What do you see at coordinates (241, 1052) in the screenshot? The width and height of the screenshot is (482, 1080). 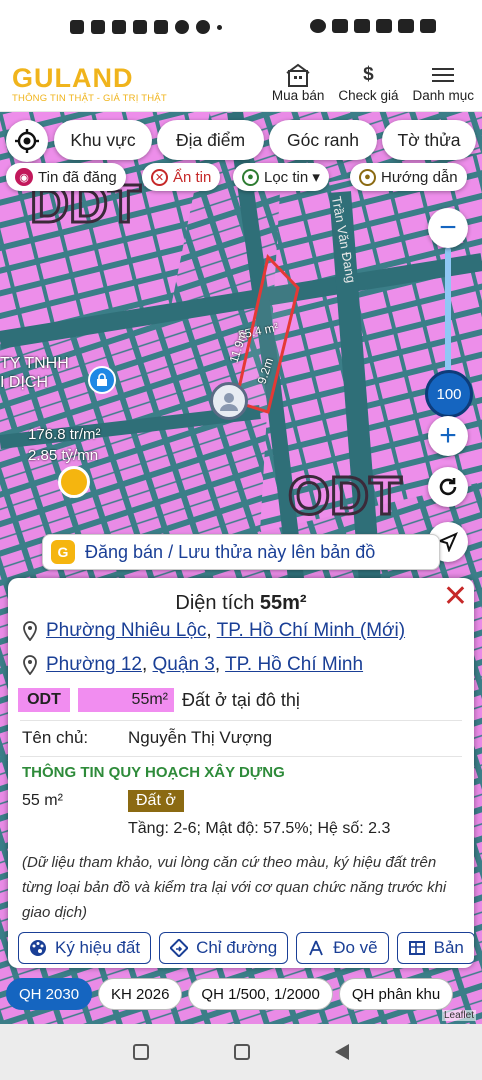 I see `home-button` at bounding box center [241, 1052].